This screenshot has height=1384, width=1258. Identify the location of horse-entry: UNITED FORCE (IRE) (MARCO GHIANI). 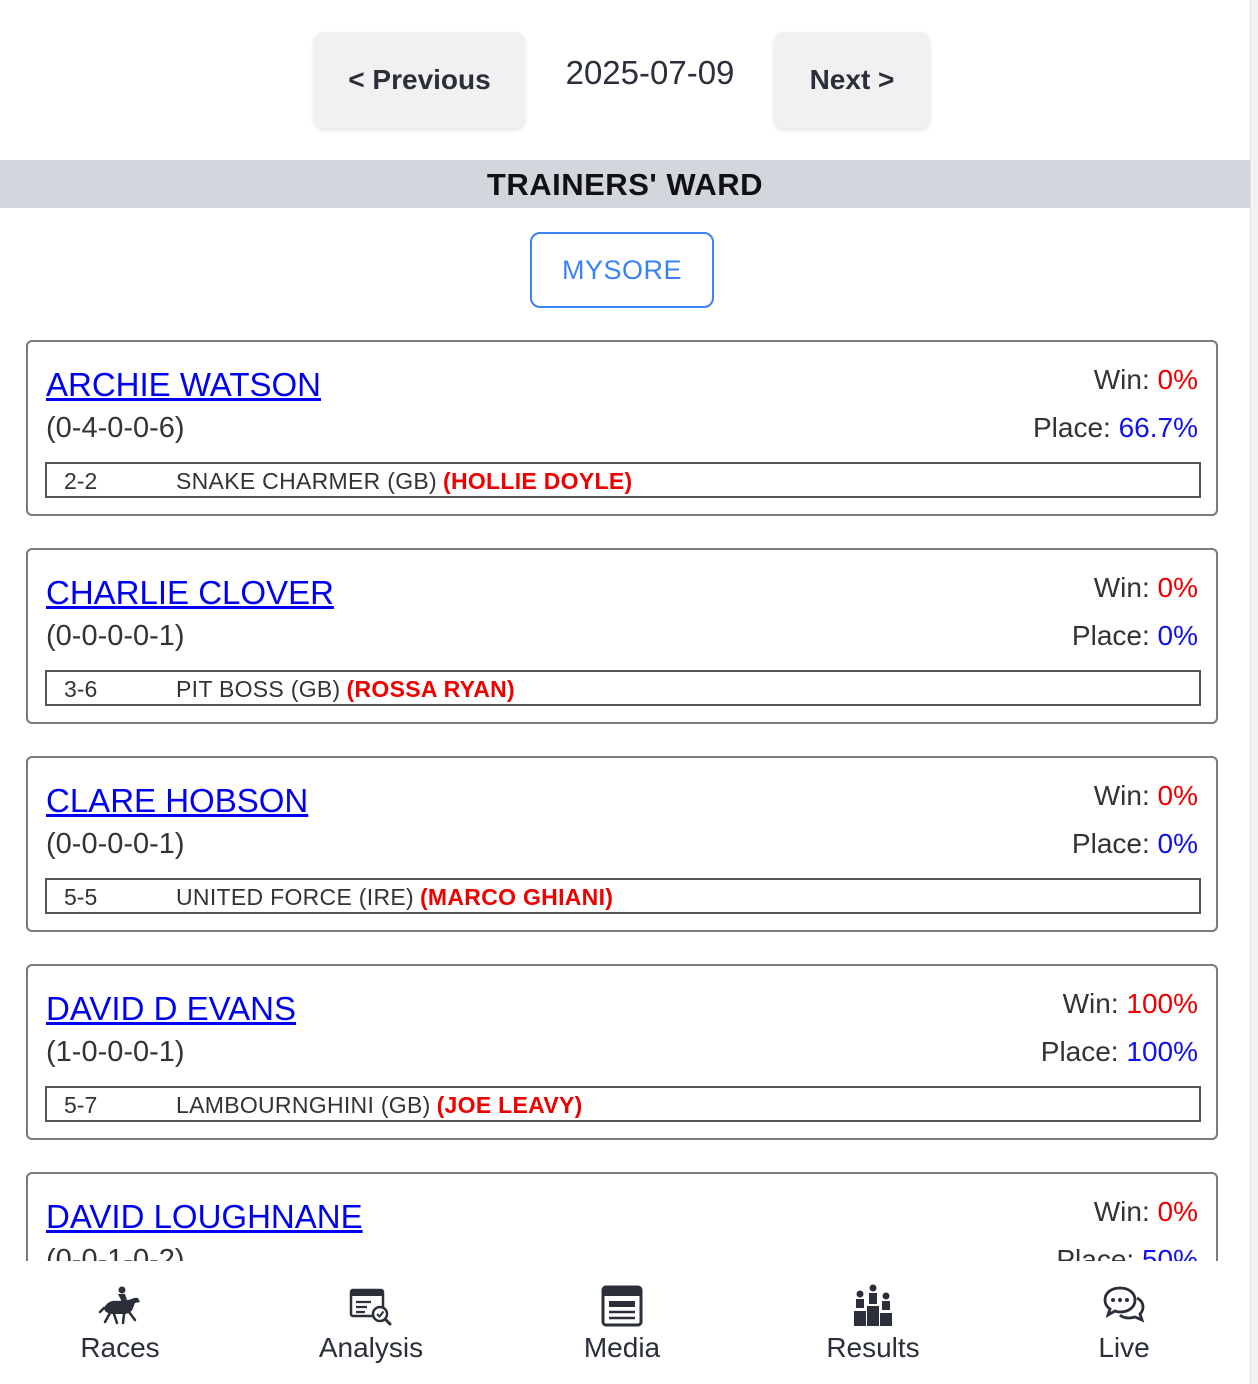
(394, 897).